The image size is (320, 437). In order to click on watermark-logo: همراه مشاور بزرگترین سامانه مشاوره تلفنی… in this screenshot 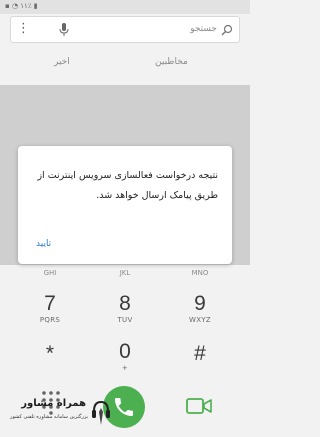, I will do `click(60, 414)`.